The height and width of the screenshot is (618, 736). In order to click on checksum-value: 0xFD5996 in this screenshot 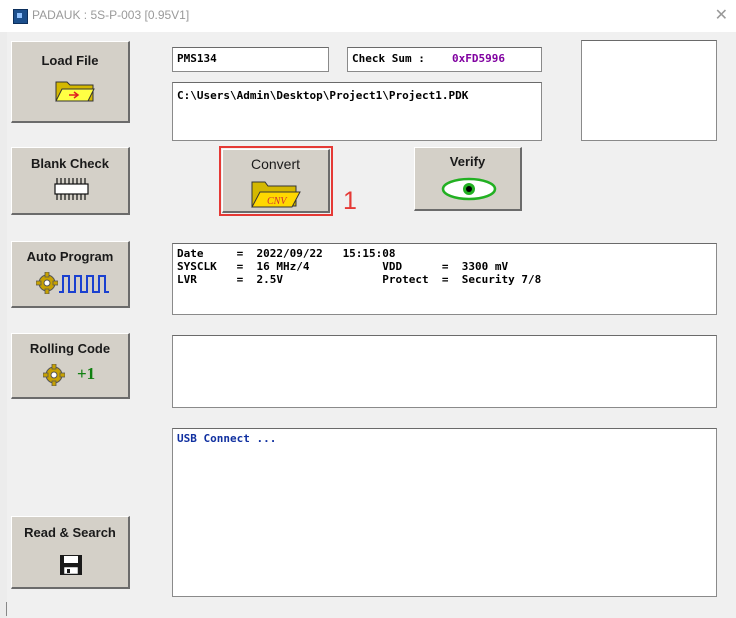, I will do `click(478, 58)`.